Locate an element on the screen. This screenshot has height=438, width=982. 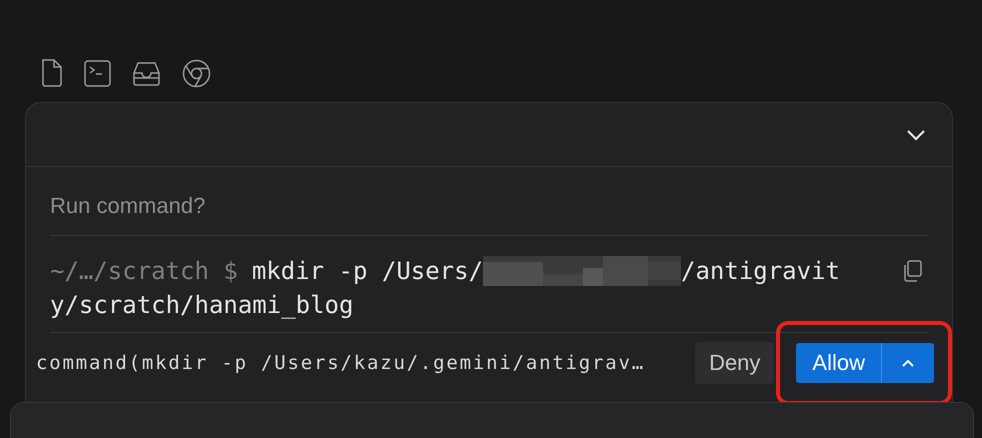
deny-button: Deny is located at coordinates (734, 363).